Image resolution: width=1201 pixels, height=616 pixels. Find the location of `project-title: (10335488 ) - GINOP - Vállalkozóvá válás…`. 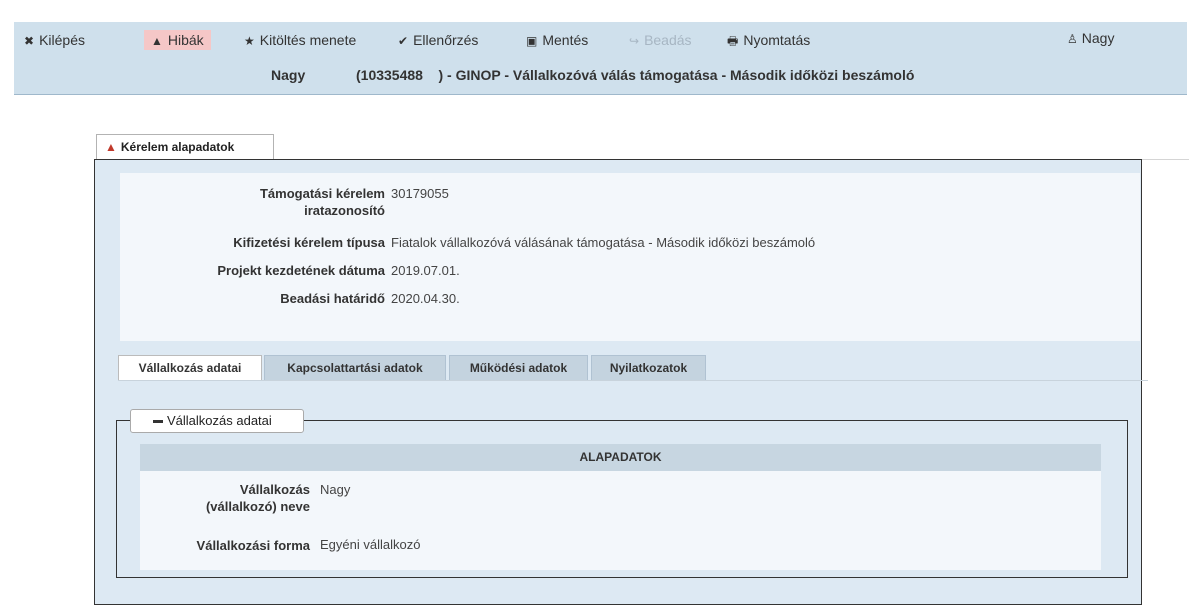

project-title: (10335488 ) - GINOP - Vállalkozóvá válás… is located at coordinates (635, 75).